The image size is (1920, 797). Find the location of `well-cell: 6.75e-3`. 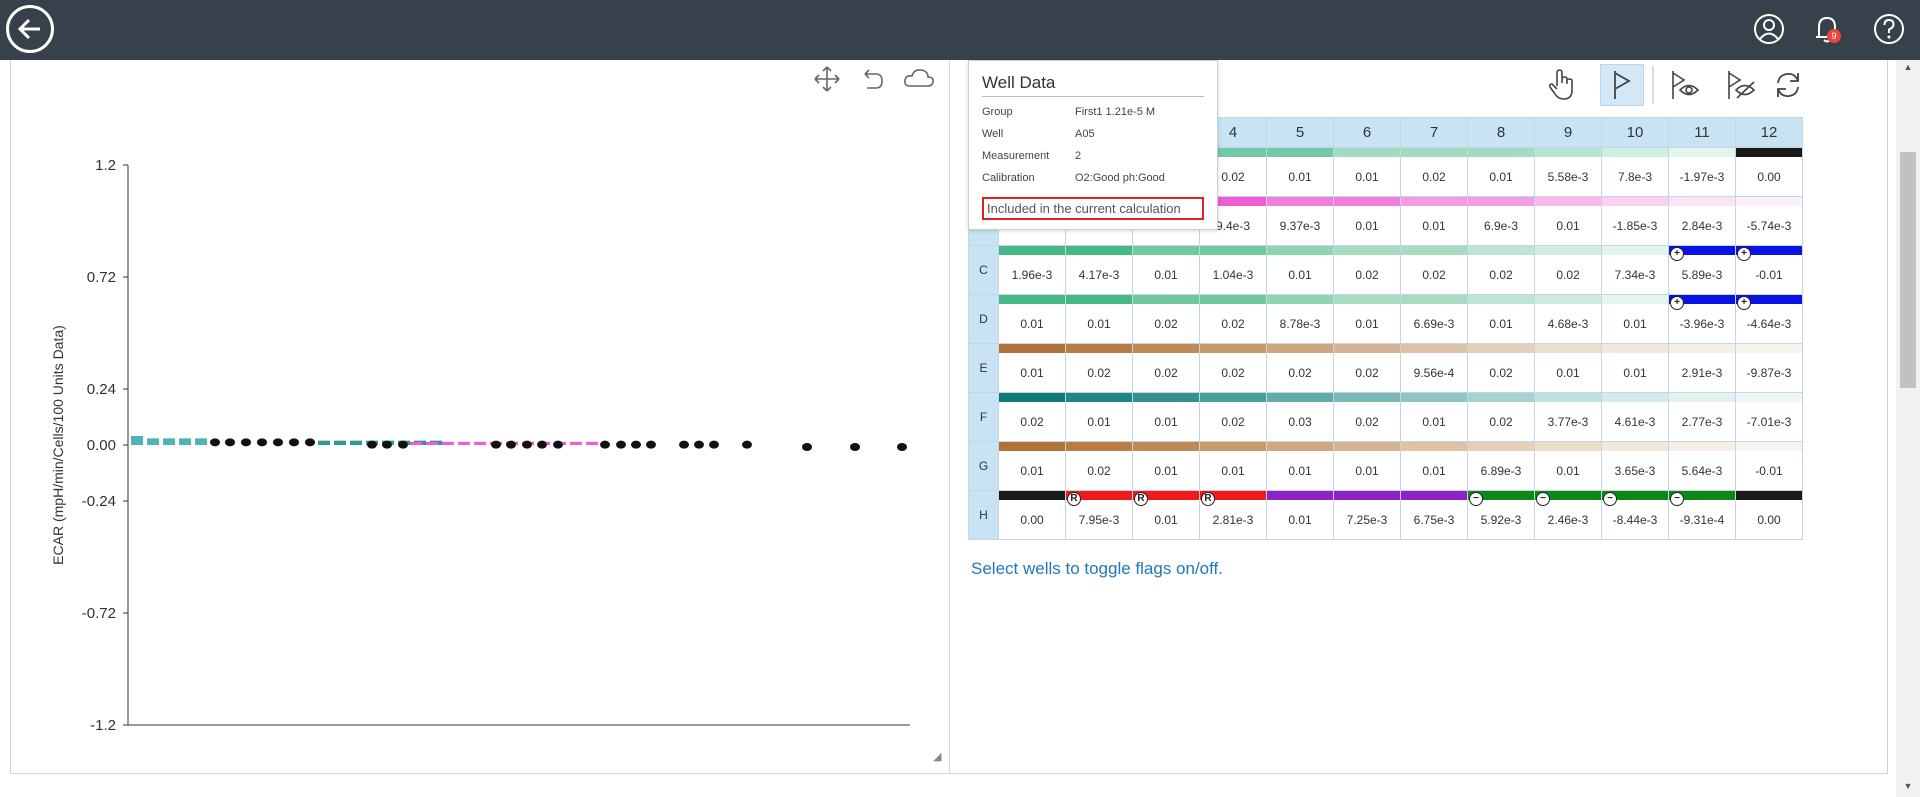

well-cell: 6.75e-3 is located at coordinates (1434, 515).